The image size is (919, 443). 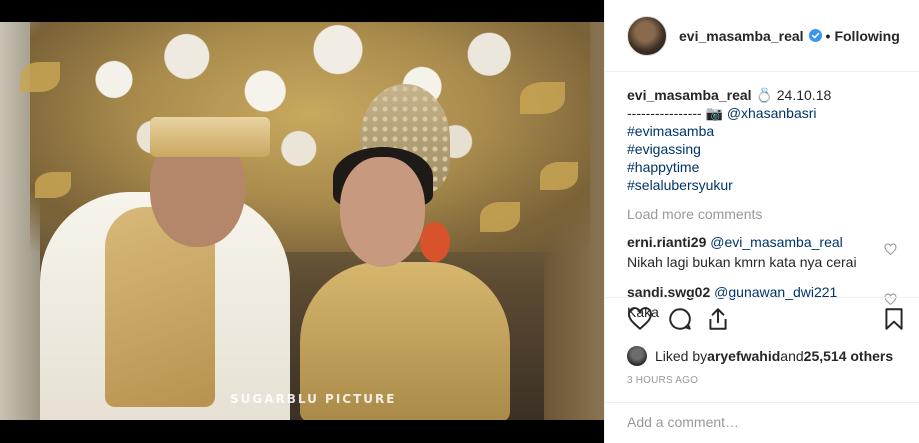 What do you see at coordinates (762, 214) in the screenshot?
I see `load-more-comments-button: Load more comments` at bounding box center [762, 214].